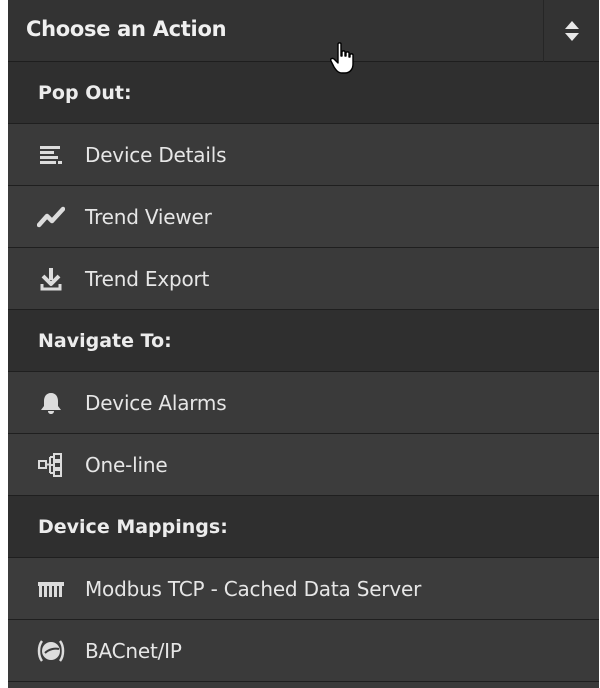 The image size is (600, 688). I want to click on sort-arrows-icon, so click(571, 31).